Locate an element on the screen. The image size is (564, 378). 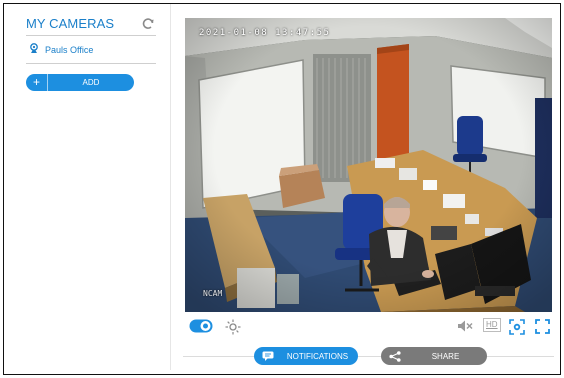
share-icon is located at coordinates (395, 356).